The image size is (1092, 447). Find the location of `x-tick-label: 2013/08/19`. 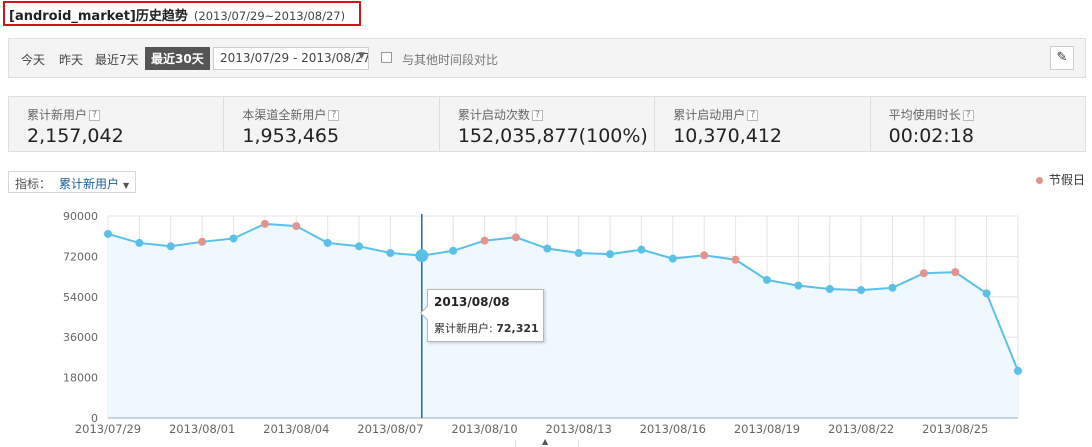

x-tick-label: 2013/08/19 is located at coordinates (767, 429).